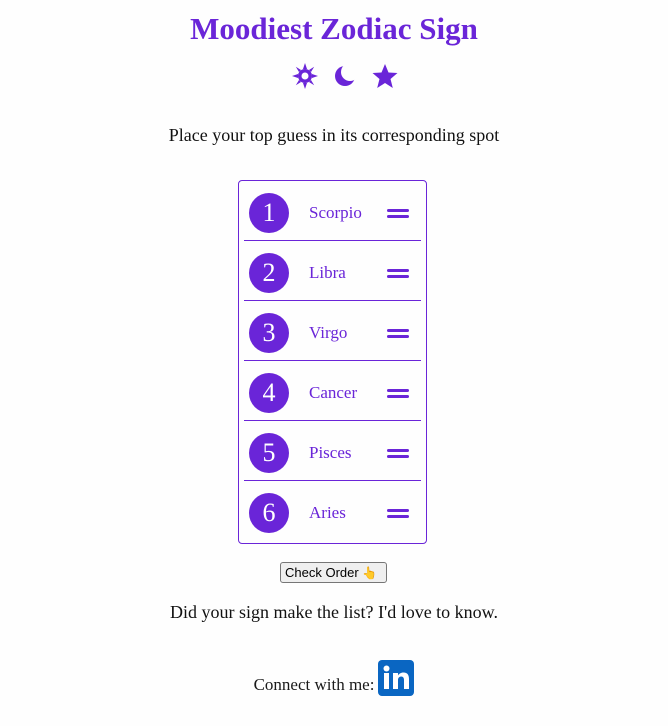 This screenshot has height=726, width=668. Describe the element at coordinates (269, 453) in the screenshot. I see `rank-number: 5` at that location.